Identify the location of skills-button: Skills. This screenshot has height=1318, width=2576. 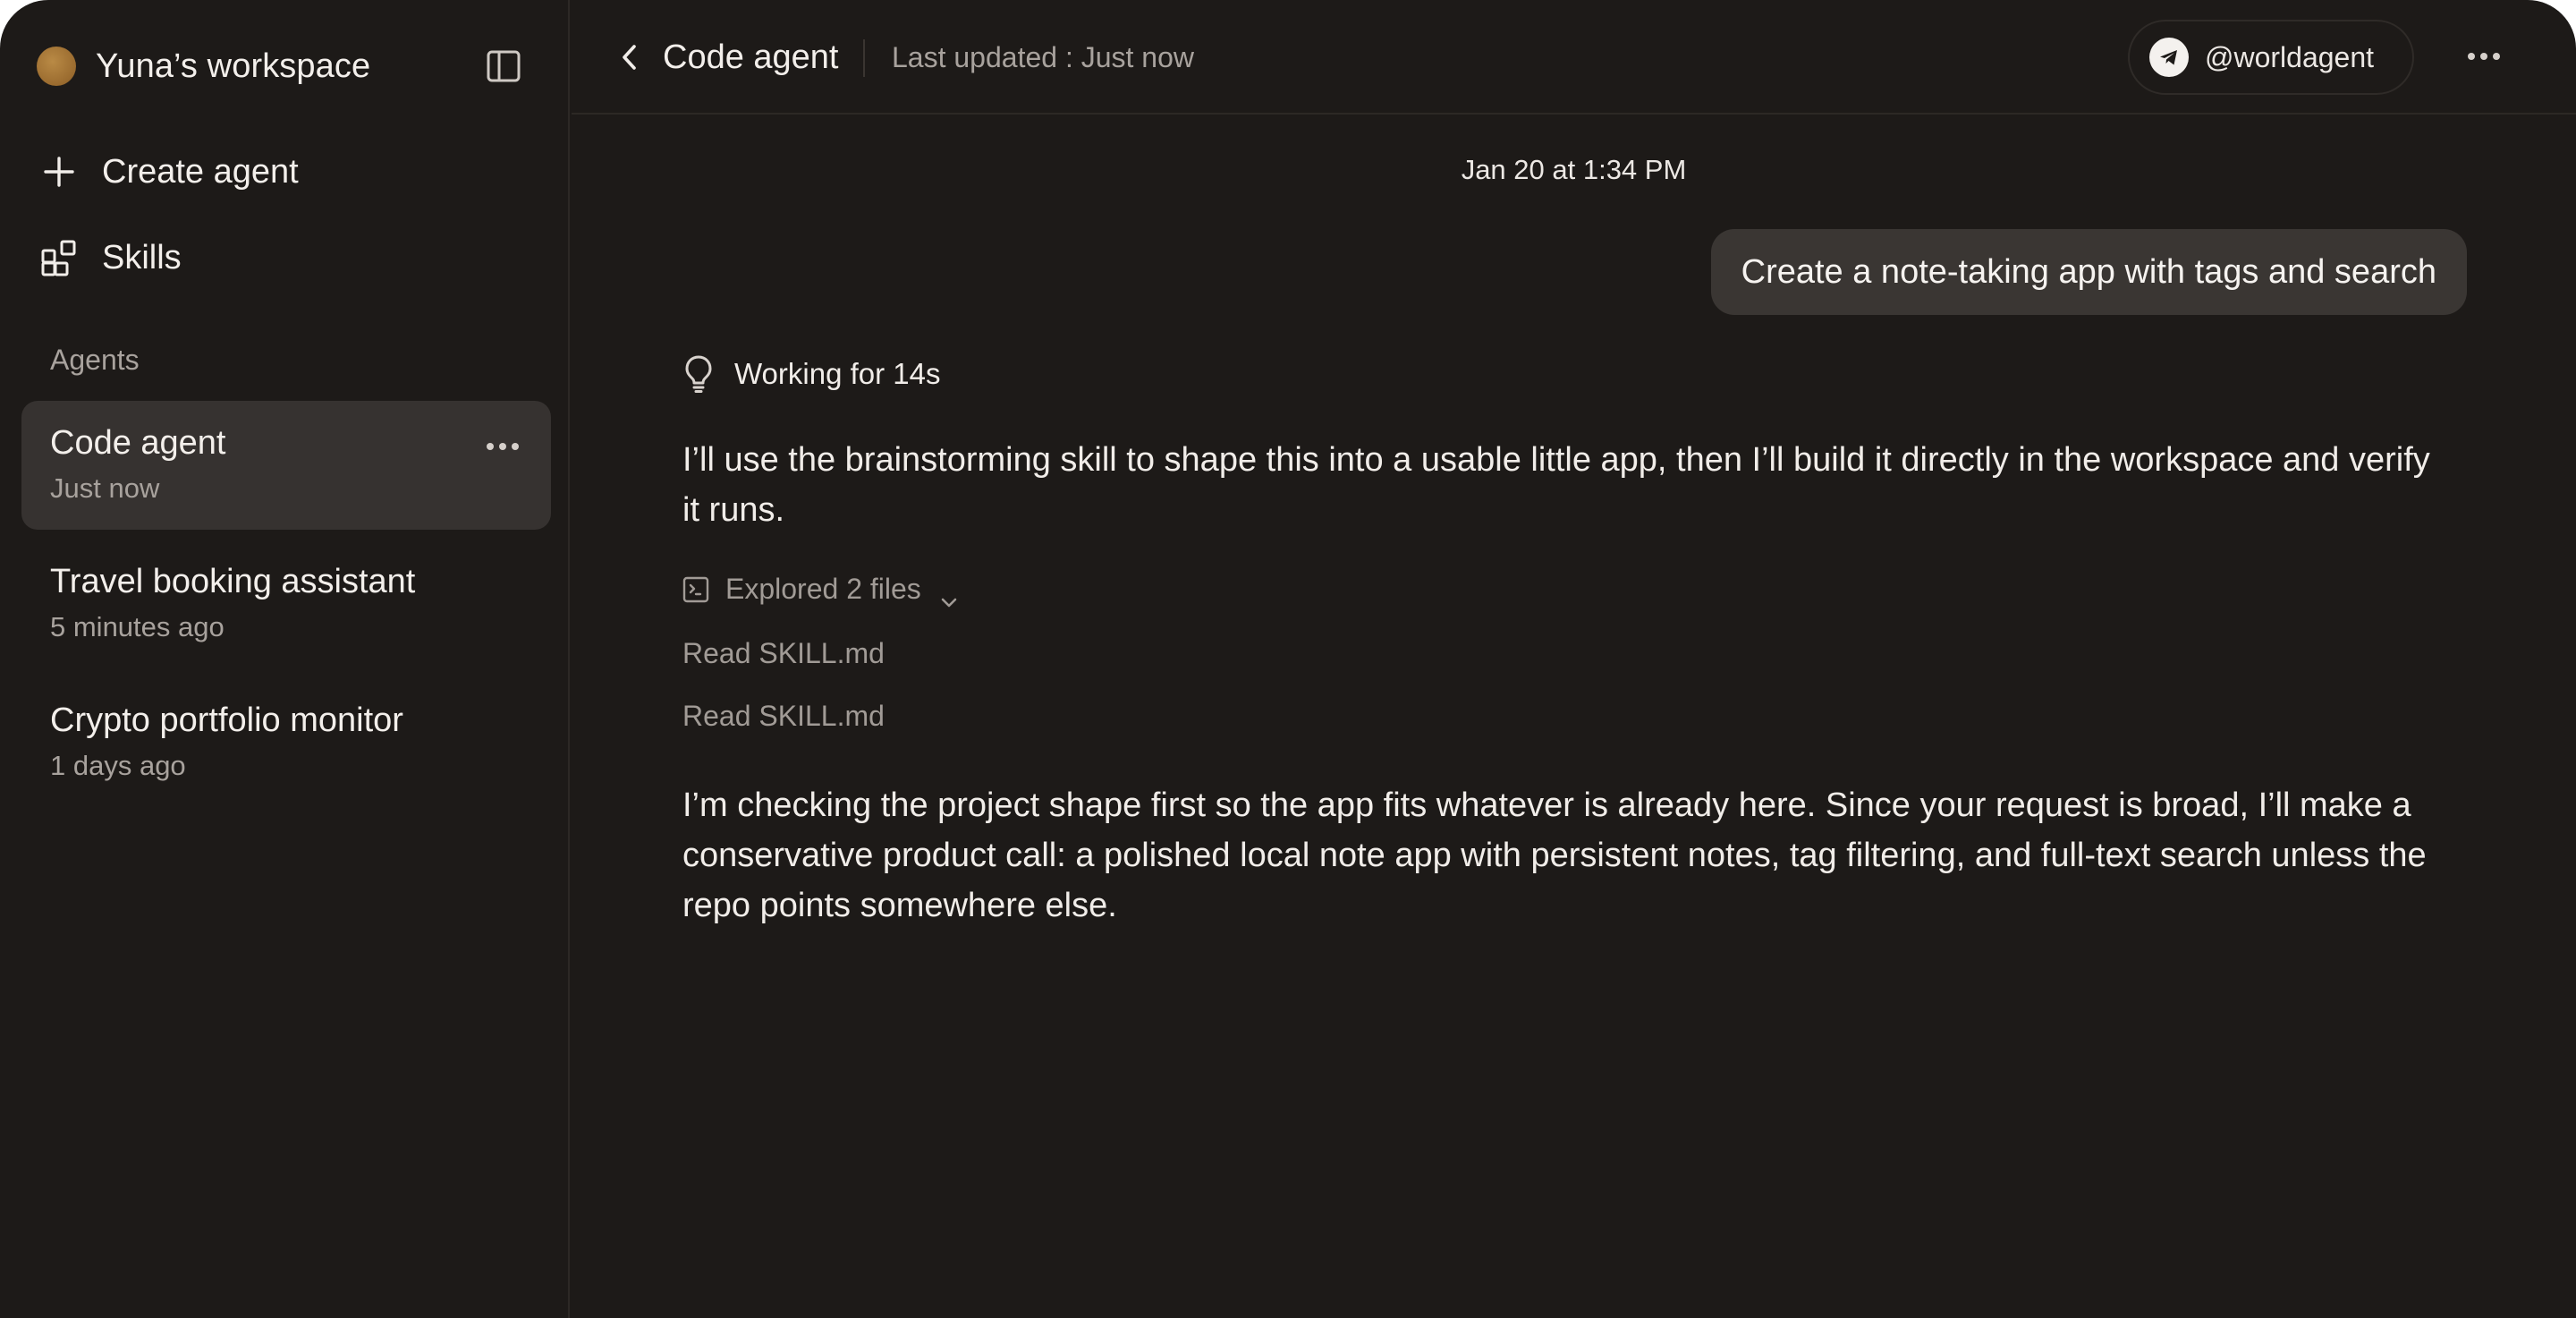
(110, 258).